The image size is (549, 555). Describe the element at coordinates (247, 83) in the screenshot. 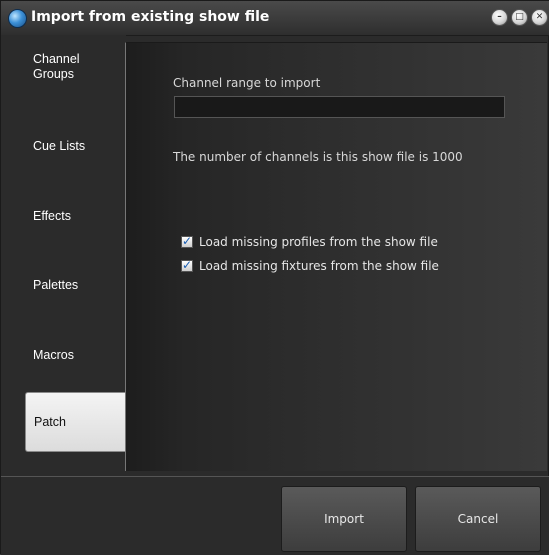

I see `channel-range-label: Channel range to import` at that location.